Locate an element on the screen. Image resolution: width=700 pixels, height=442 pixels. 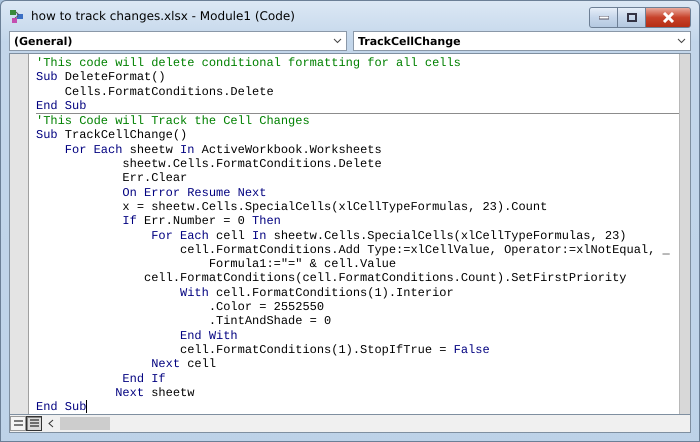
close-icon is located at coordinates (668, 17).